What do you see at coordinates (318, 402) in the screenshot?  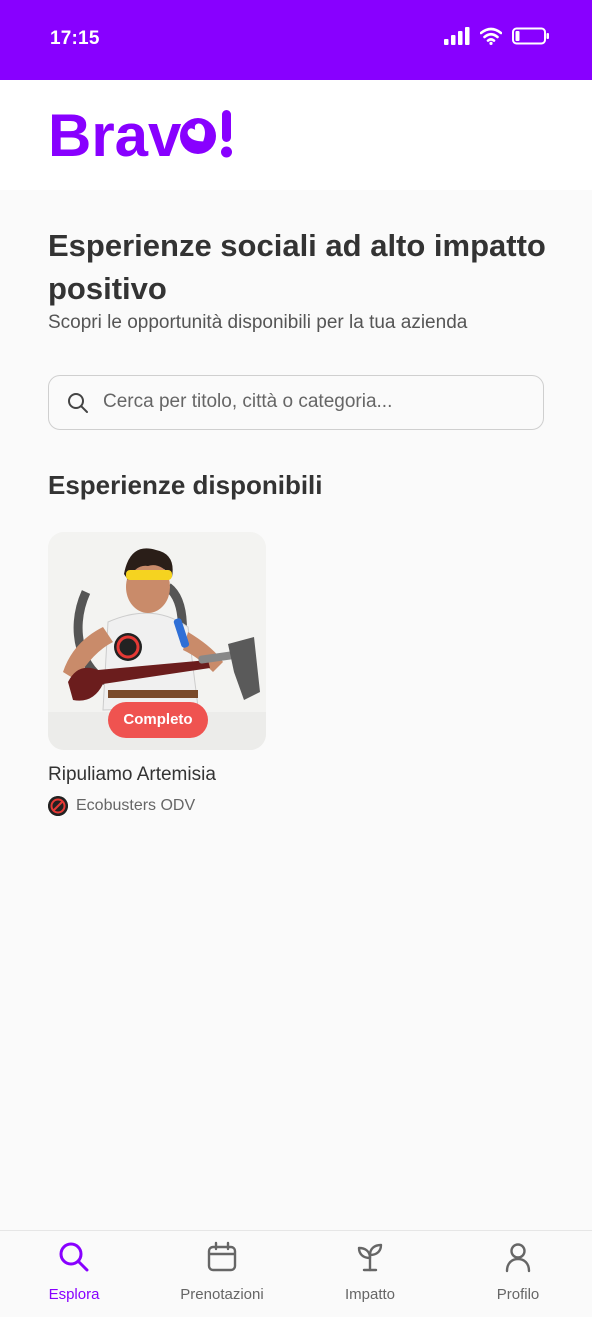 I see `search-input` at bounding box center [318, 402].